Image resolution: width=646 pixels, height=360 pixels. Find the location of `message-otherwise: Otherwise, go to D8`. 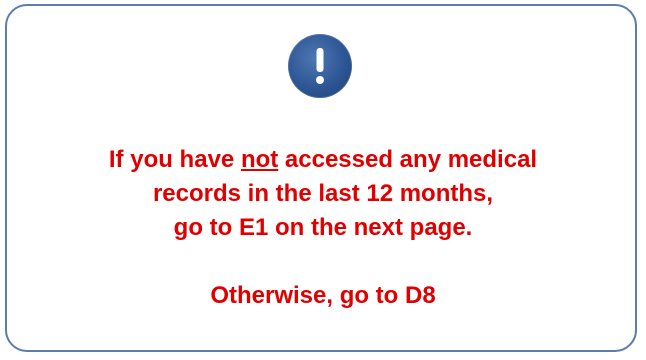

message-otherwise: Otherwise, go to D8 is located at coordinates (323, 295).